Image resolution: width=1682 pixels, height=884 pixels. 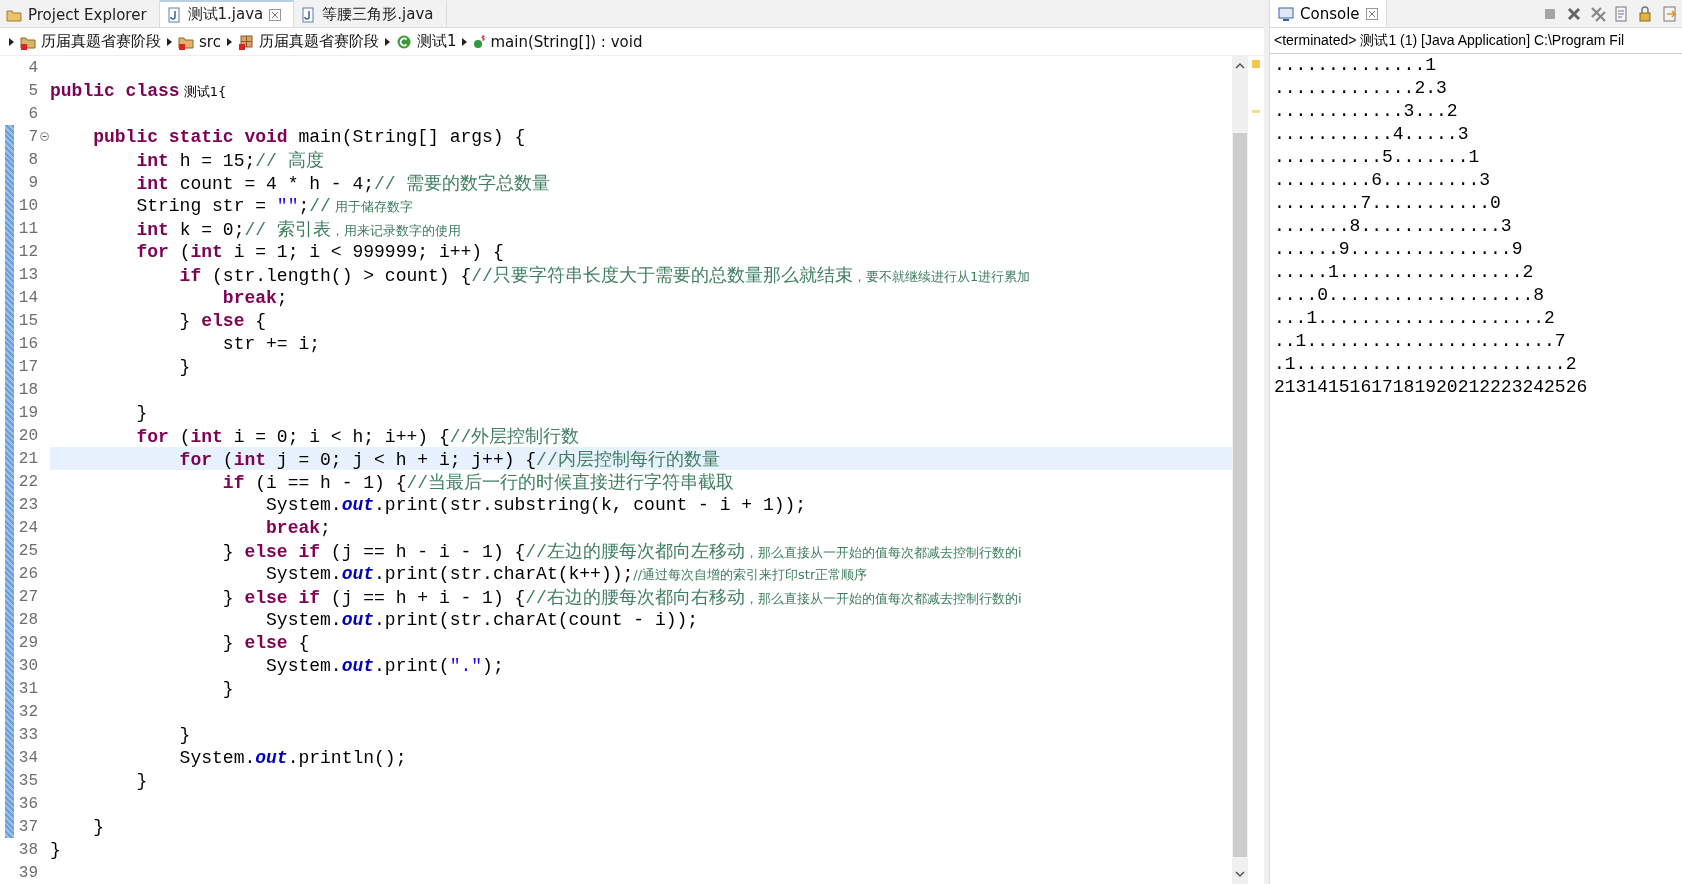 I want to click on breadcrumb-item: 测试1, so click(x=436, y=41).